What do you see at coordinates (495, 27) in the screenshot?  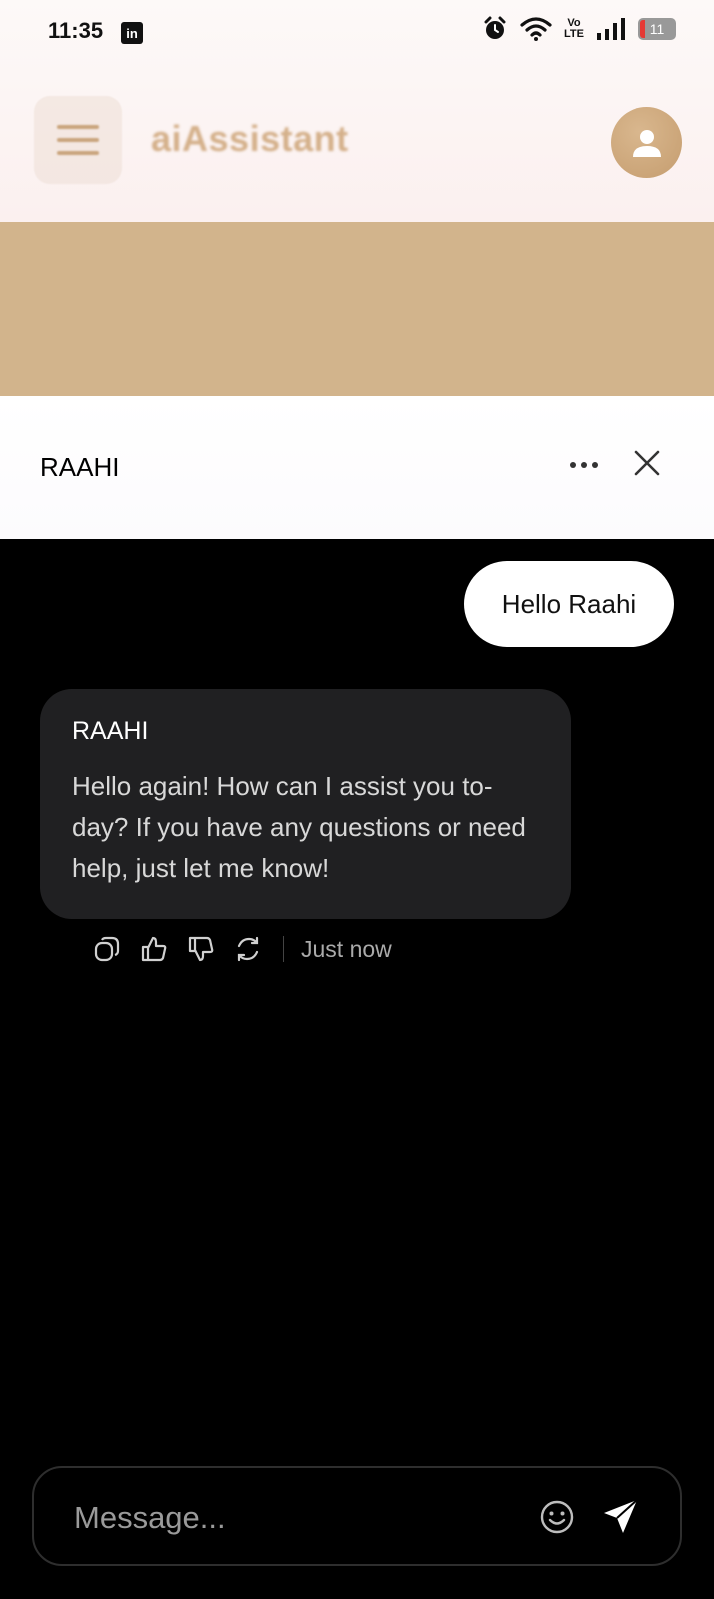 I see `alarm-icon` at bounding box center [495, 27].